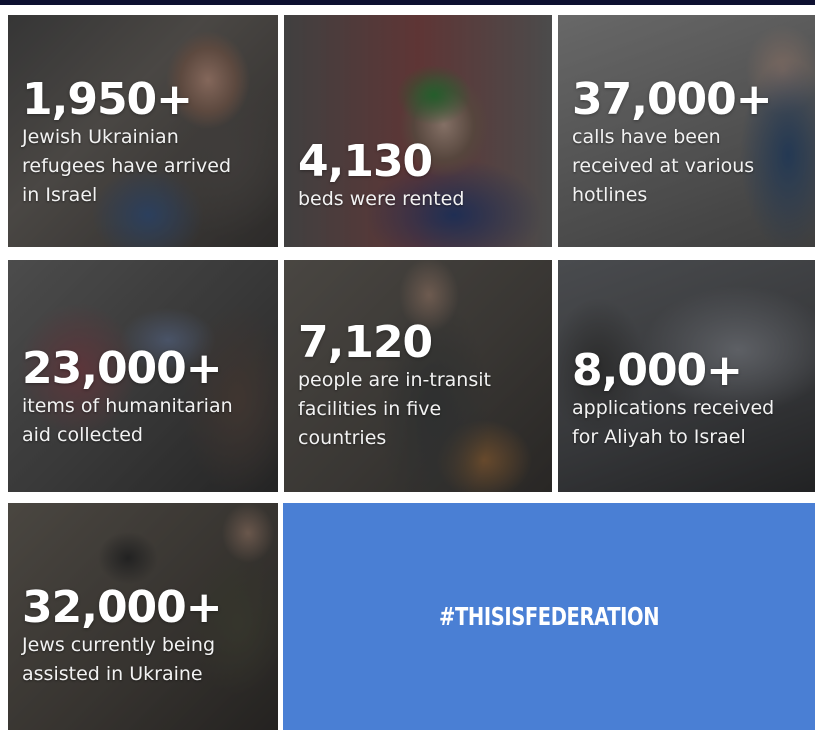 The width and height of the screenshot is (815, 730). What do you see at coordinates (107, 99) in the screenshot?
I see `stat-number: 1,950+` at bounding box center [107, 99].